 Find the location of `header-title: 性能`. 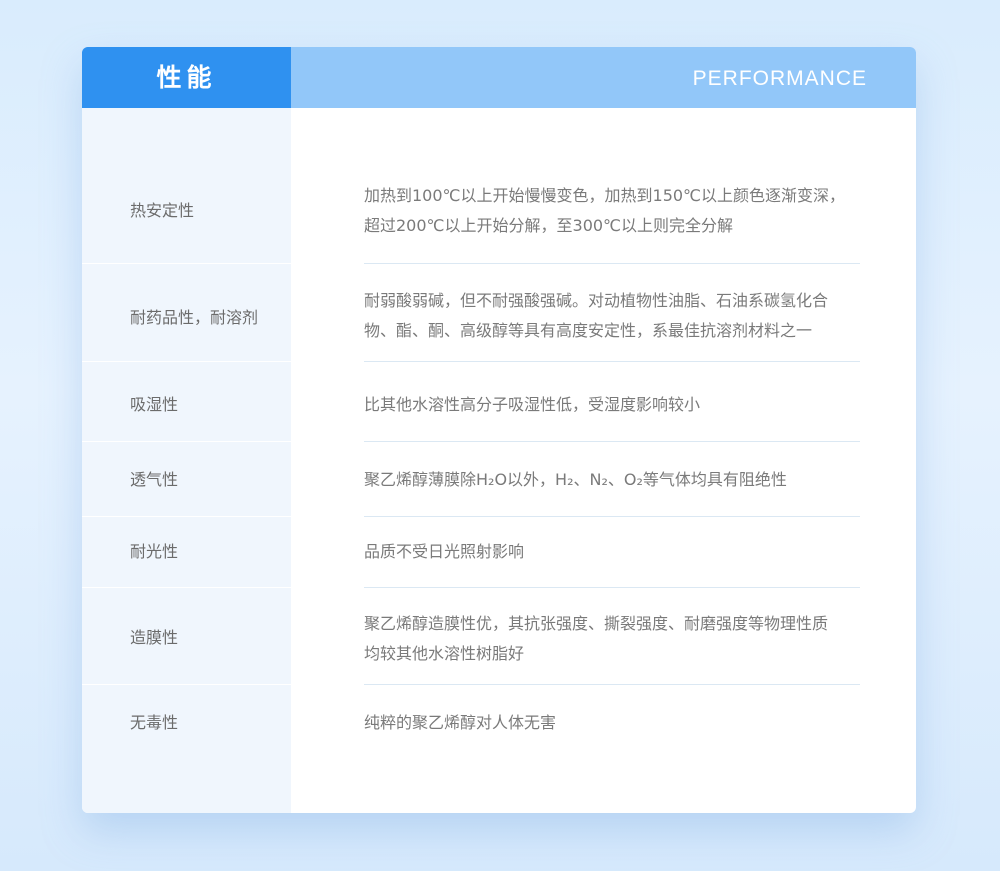

header-title: 性能 is located at coordinates (186, 77).